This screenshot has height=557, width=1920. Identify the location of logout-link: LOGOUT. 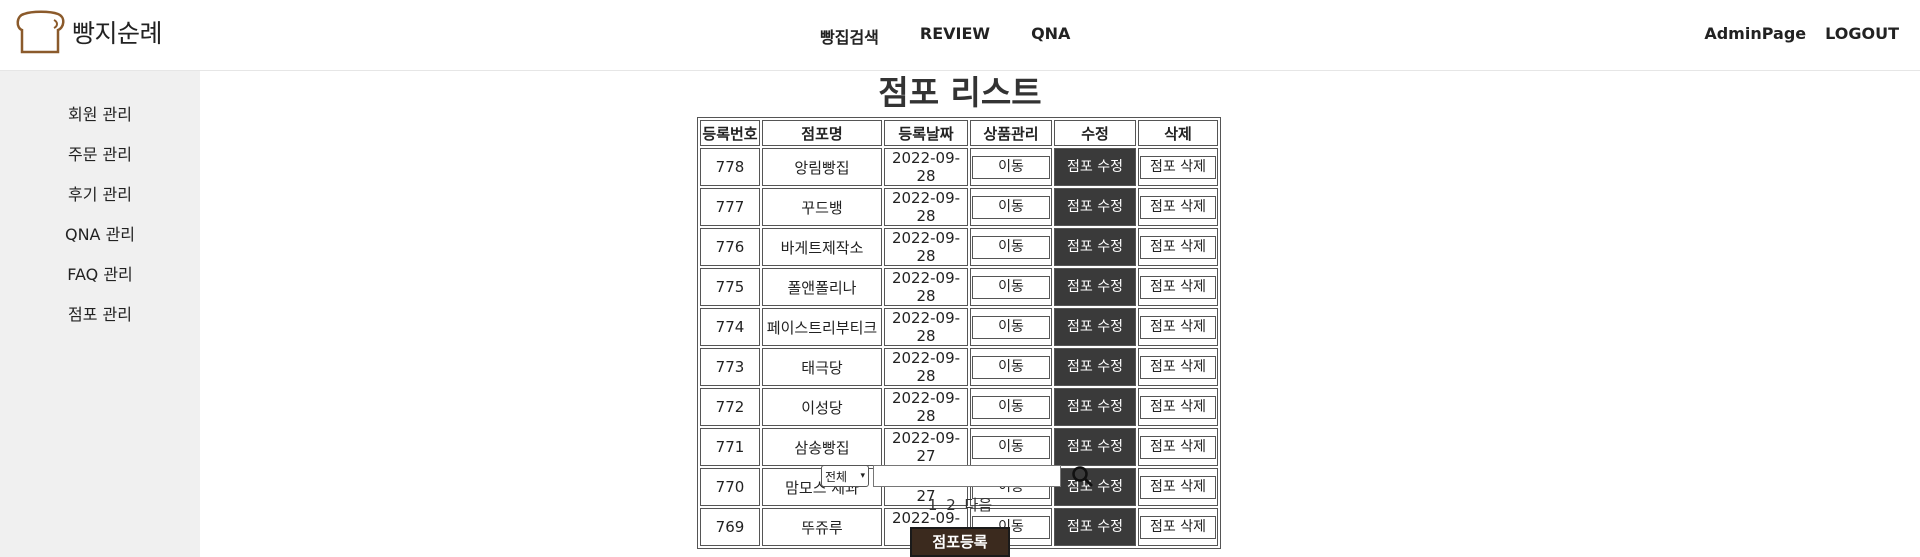
(1862, 33).